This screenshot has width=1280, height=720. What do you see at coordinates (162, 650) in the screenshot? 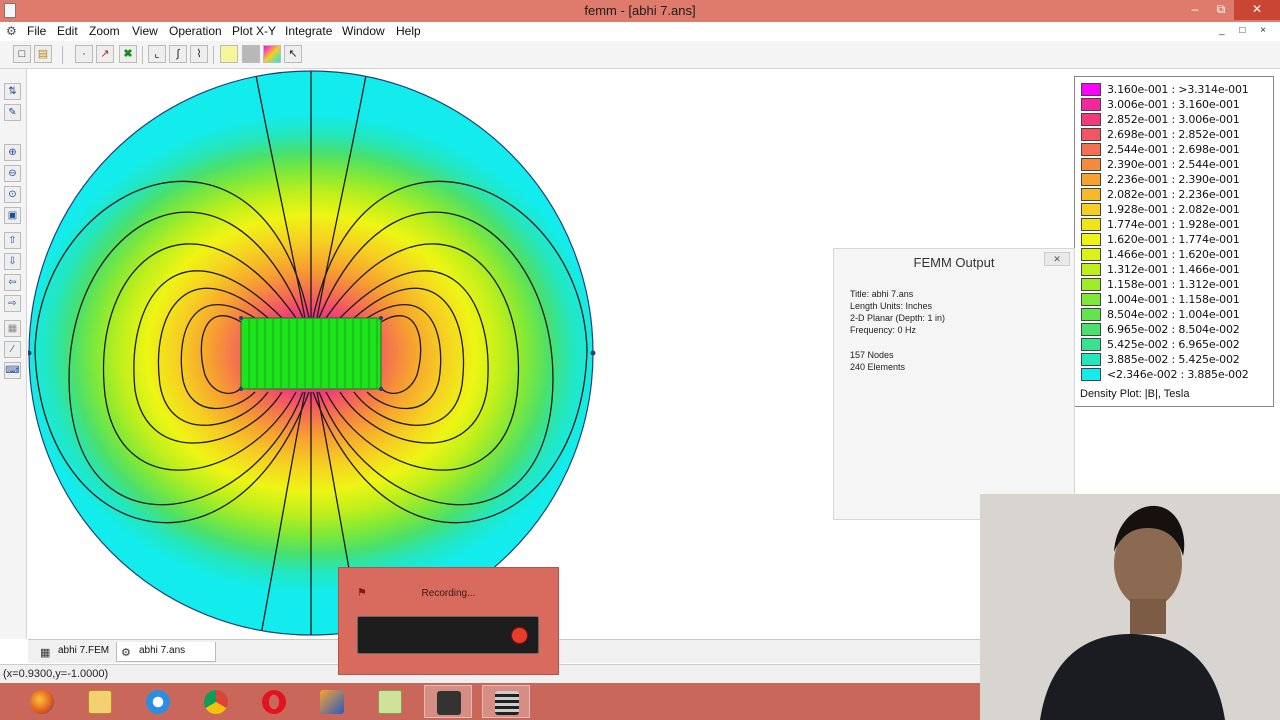
I see `tab-label: abhi 7.ans` at bounding box center [162, 650].